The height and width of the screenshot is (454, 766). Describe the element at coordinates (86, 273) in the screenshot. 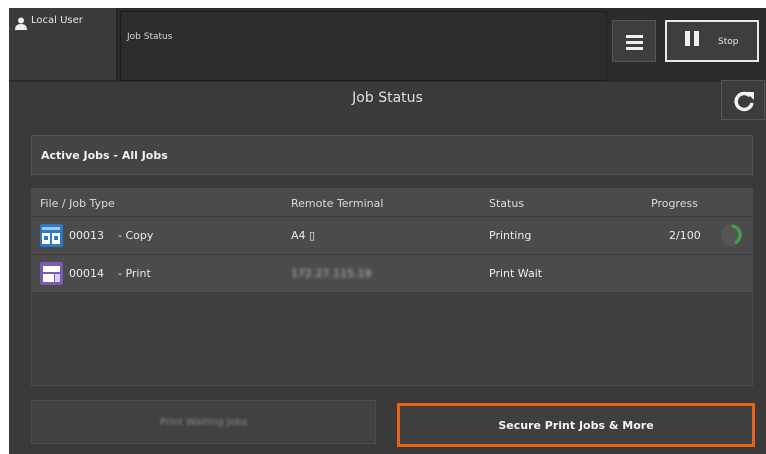

I see `job-number: 00014` at that location.